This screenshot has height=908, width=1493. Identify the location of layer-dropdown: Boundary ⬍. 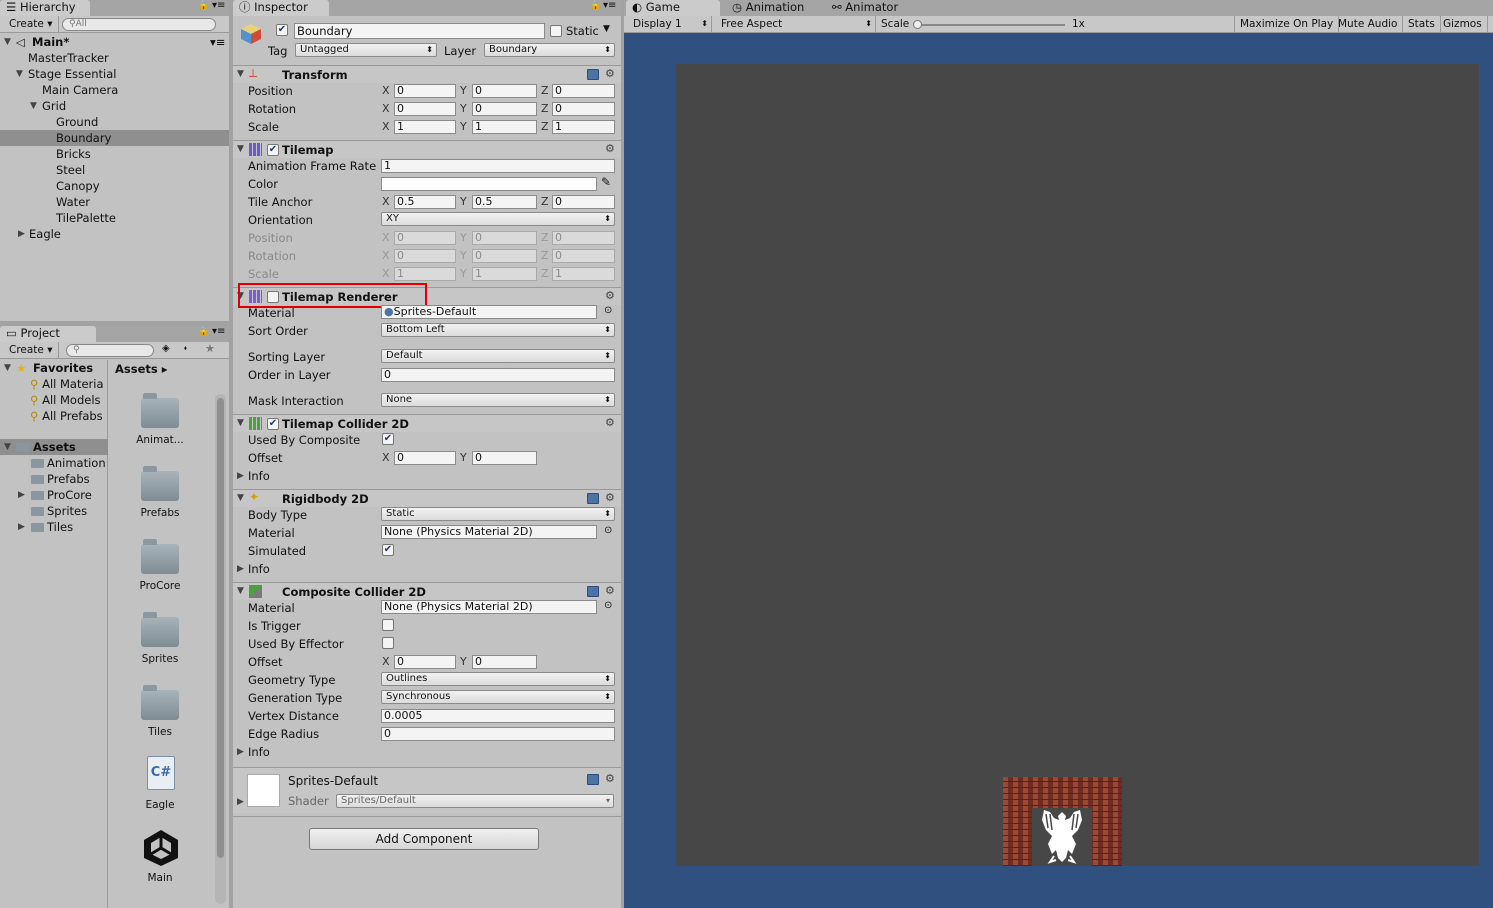
(549, 50).